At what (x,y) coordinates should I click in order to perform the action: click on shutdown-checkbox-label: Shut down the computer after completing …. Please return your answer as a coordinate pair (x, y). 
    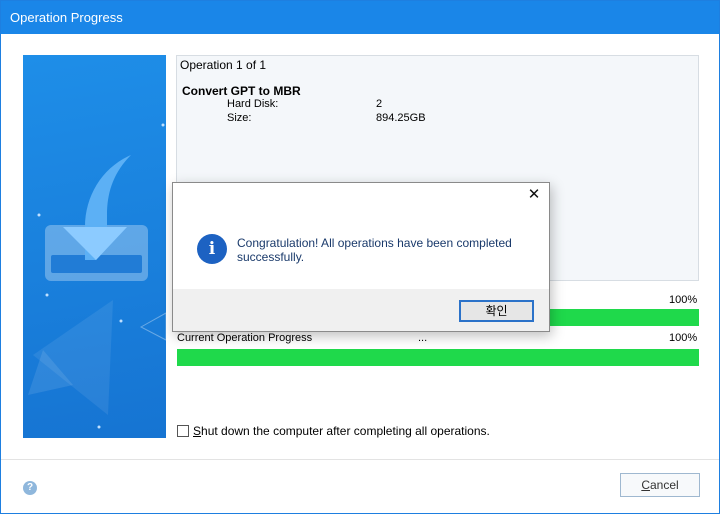
    Looking at the image, I should click on (341, 431).